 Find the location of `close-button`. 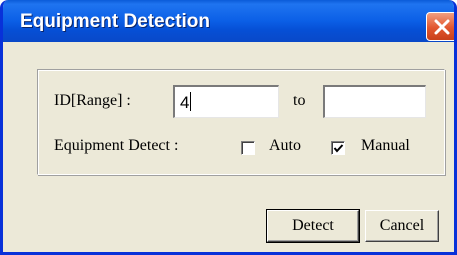

close-button is located at coordinates (440, 26).